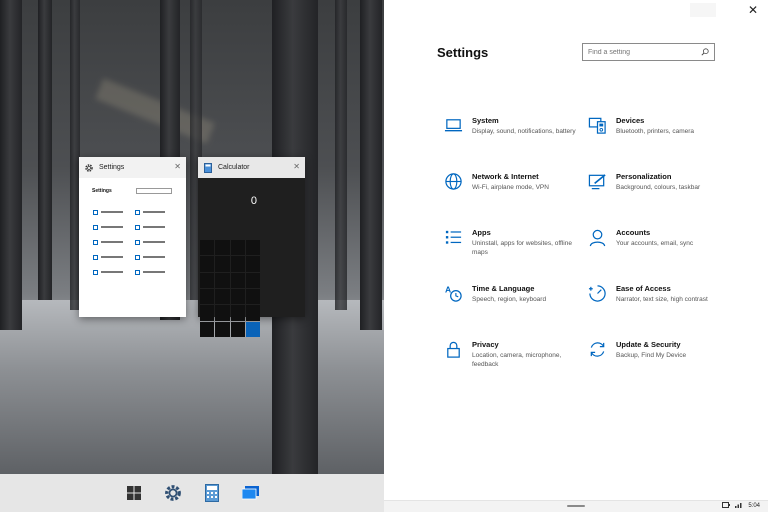 The height and width of the screenshot is (512, 768). What do you see at coordinates (234, 167) in the screenshot?
I see `thumbnail-title: Calculator` at bounding box center [234, 167].